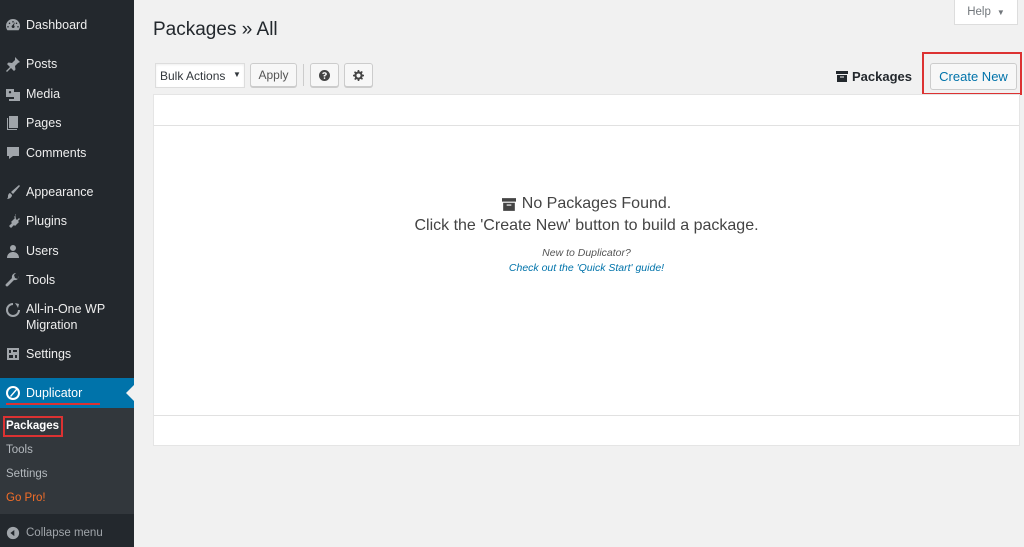 The image size is (1024, 547). What do you see at coordinates (60, 192) in the screenshot?
I see `sidebar-item-label: Appearance` at bounding box center [60, 192].